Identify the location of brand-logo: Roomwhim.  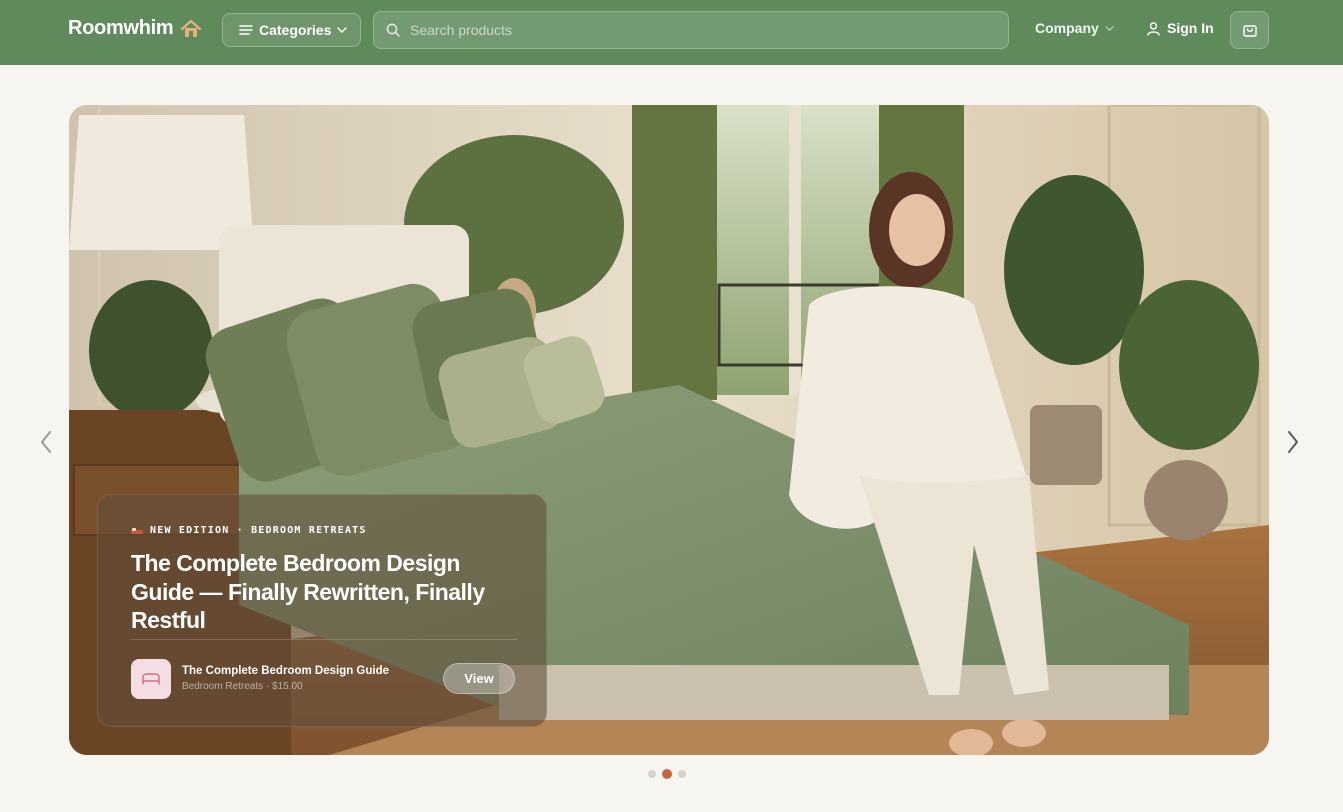
(135, 28).